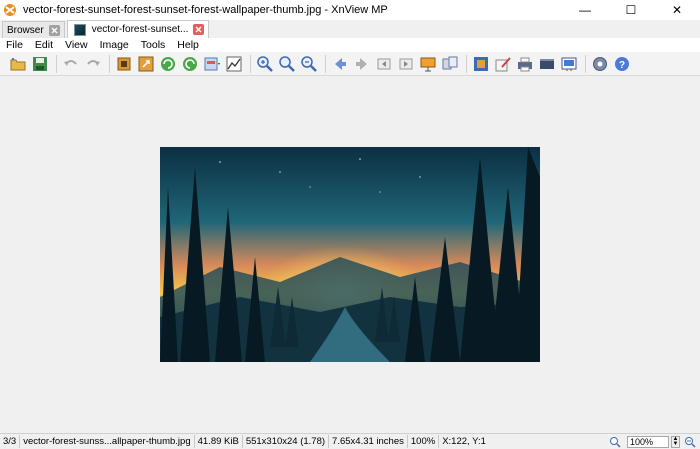 This screenshot has width=700, height=449. What do you see at coordinates (525, 64) in the screenshot?
I see `print-icon` at bounding box center [525, 64].